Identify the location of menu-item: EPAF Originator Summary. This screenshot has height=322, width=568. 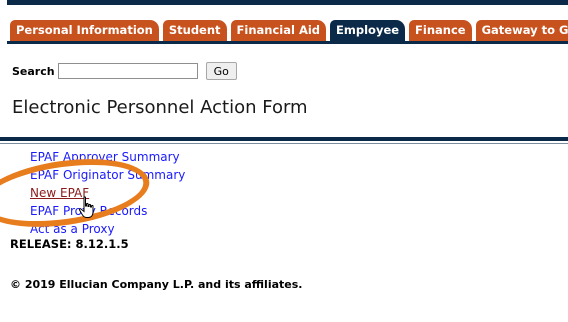
(107, 175).